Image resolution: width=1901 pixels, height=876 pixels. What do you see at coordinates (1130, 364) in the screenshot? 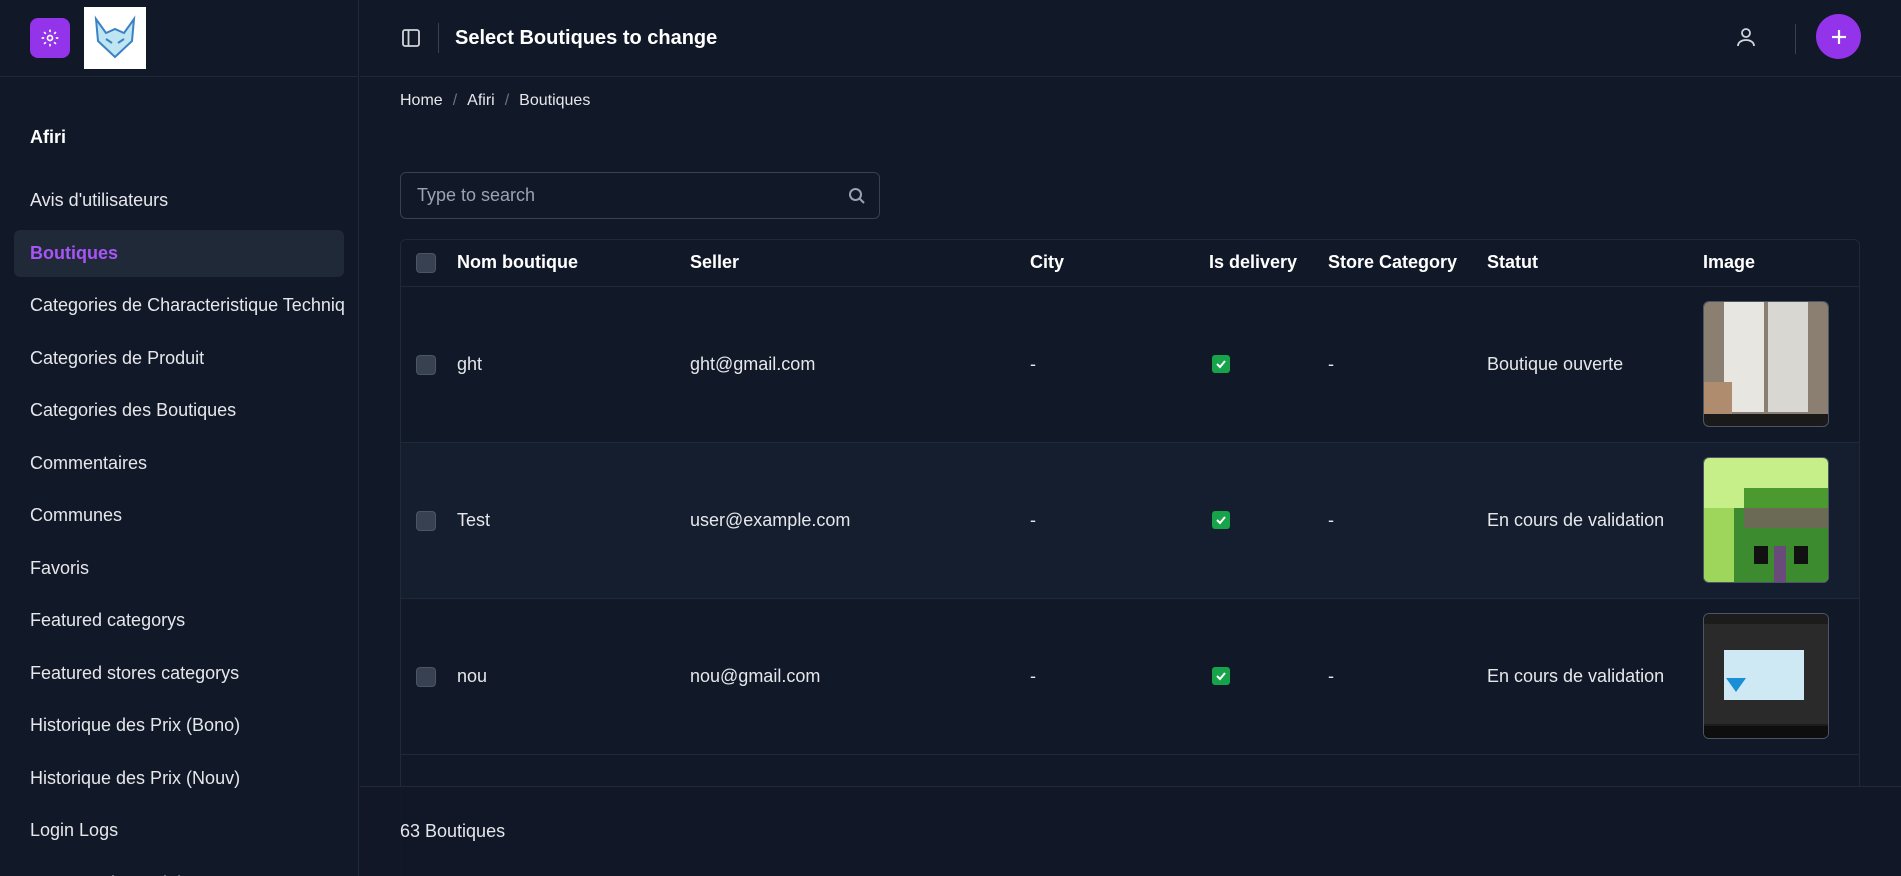
I see `table-row: ght ght@gmail.com - - Boutique ouverte` at bounding box center [1130, 364].